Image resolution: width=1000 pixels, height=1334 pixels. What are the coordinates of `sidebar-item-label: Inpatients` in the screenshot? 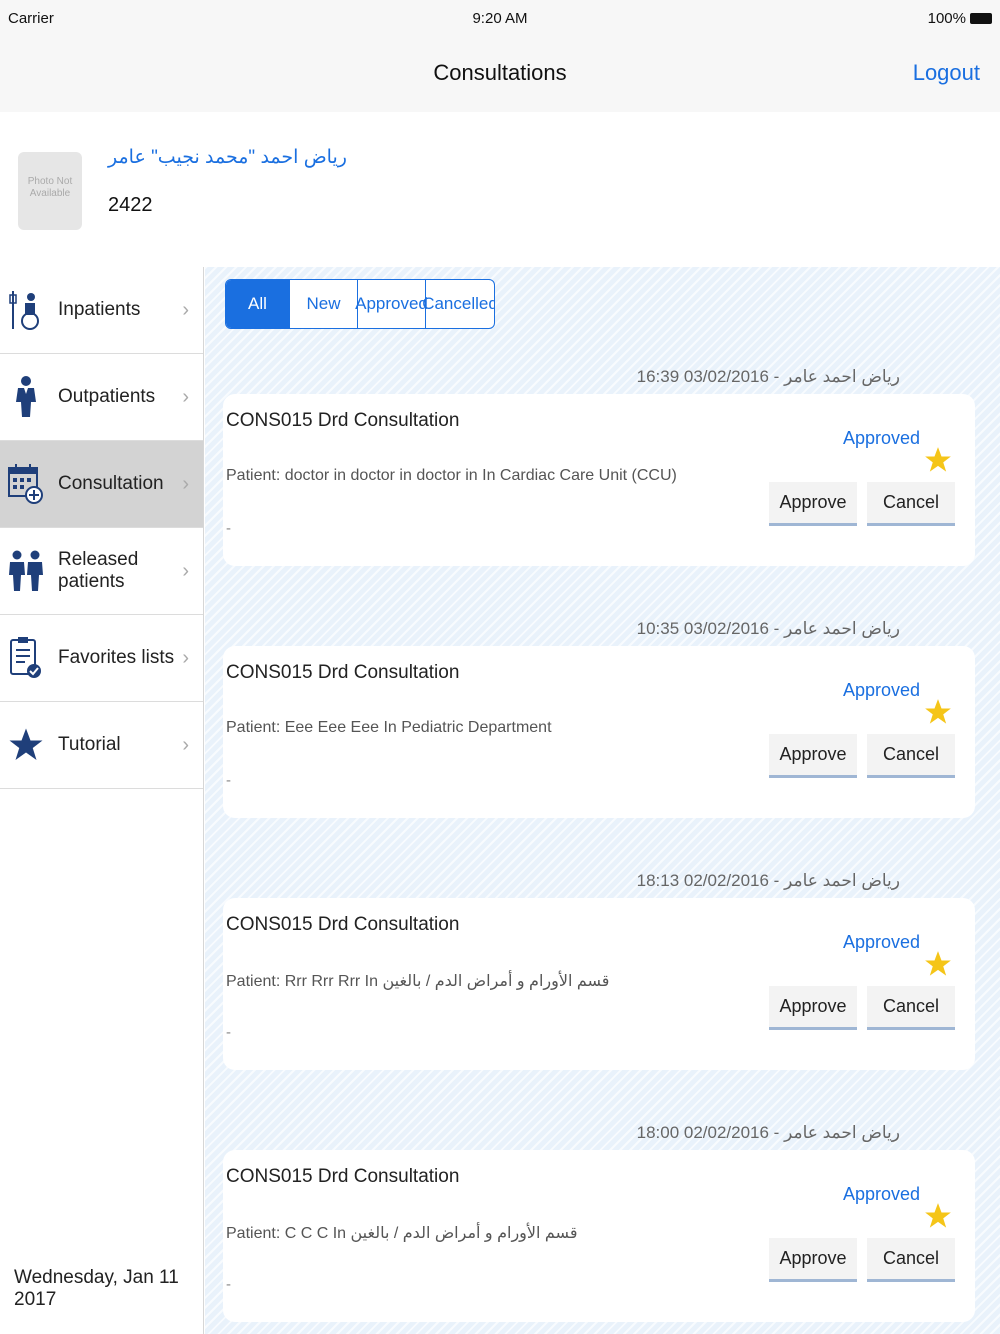 It's located at (99, 309).